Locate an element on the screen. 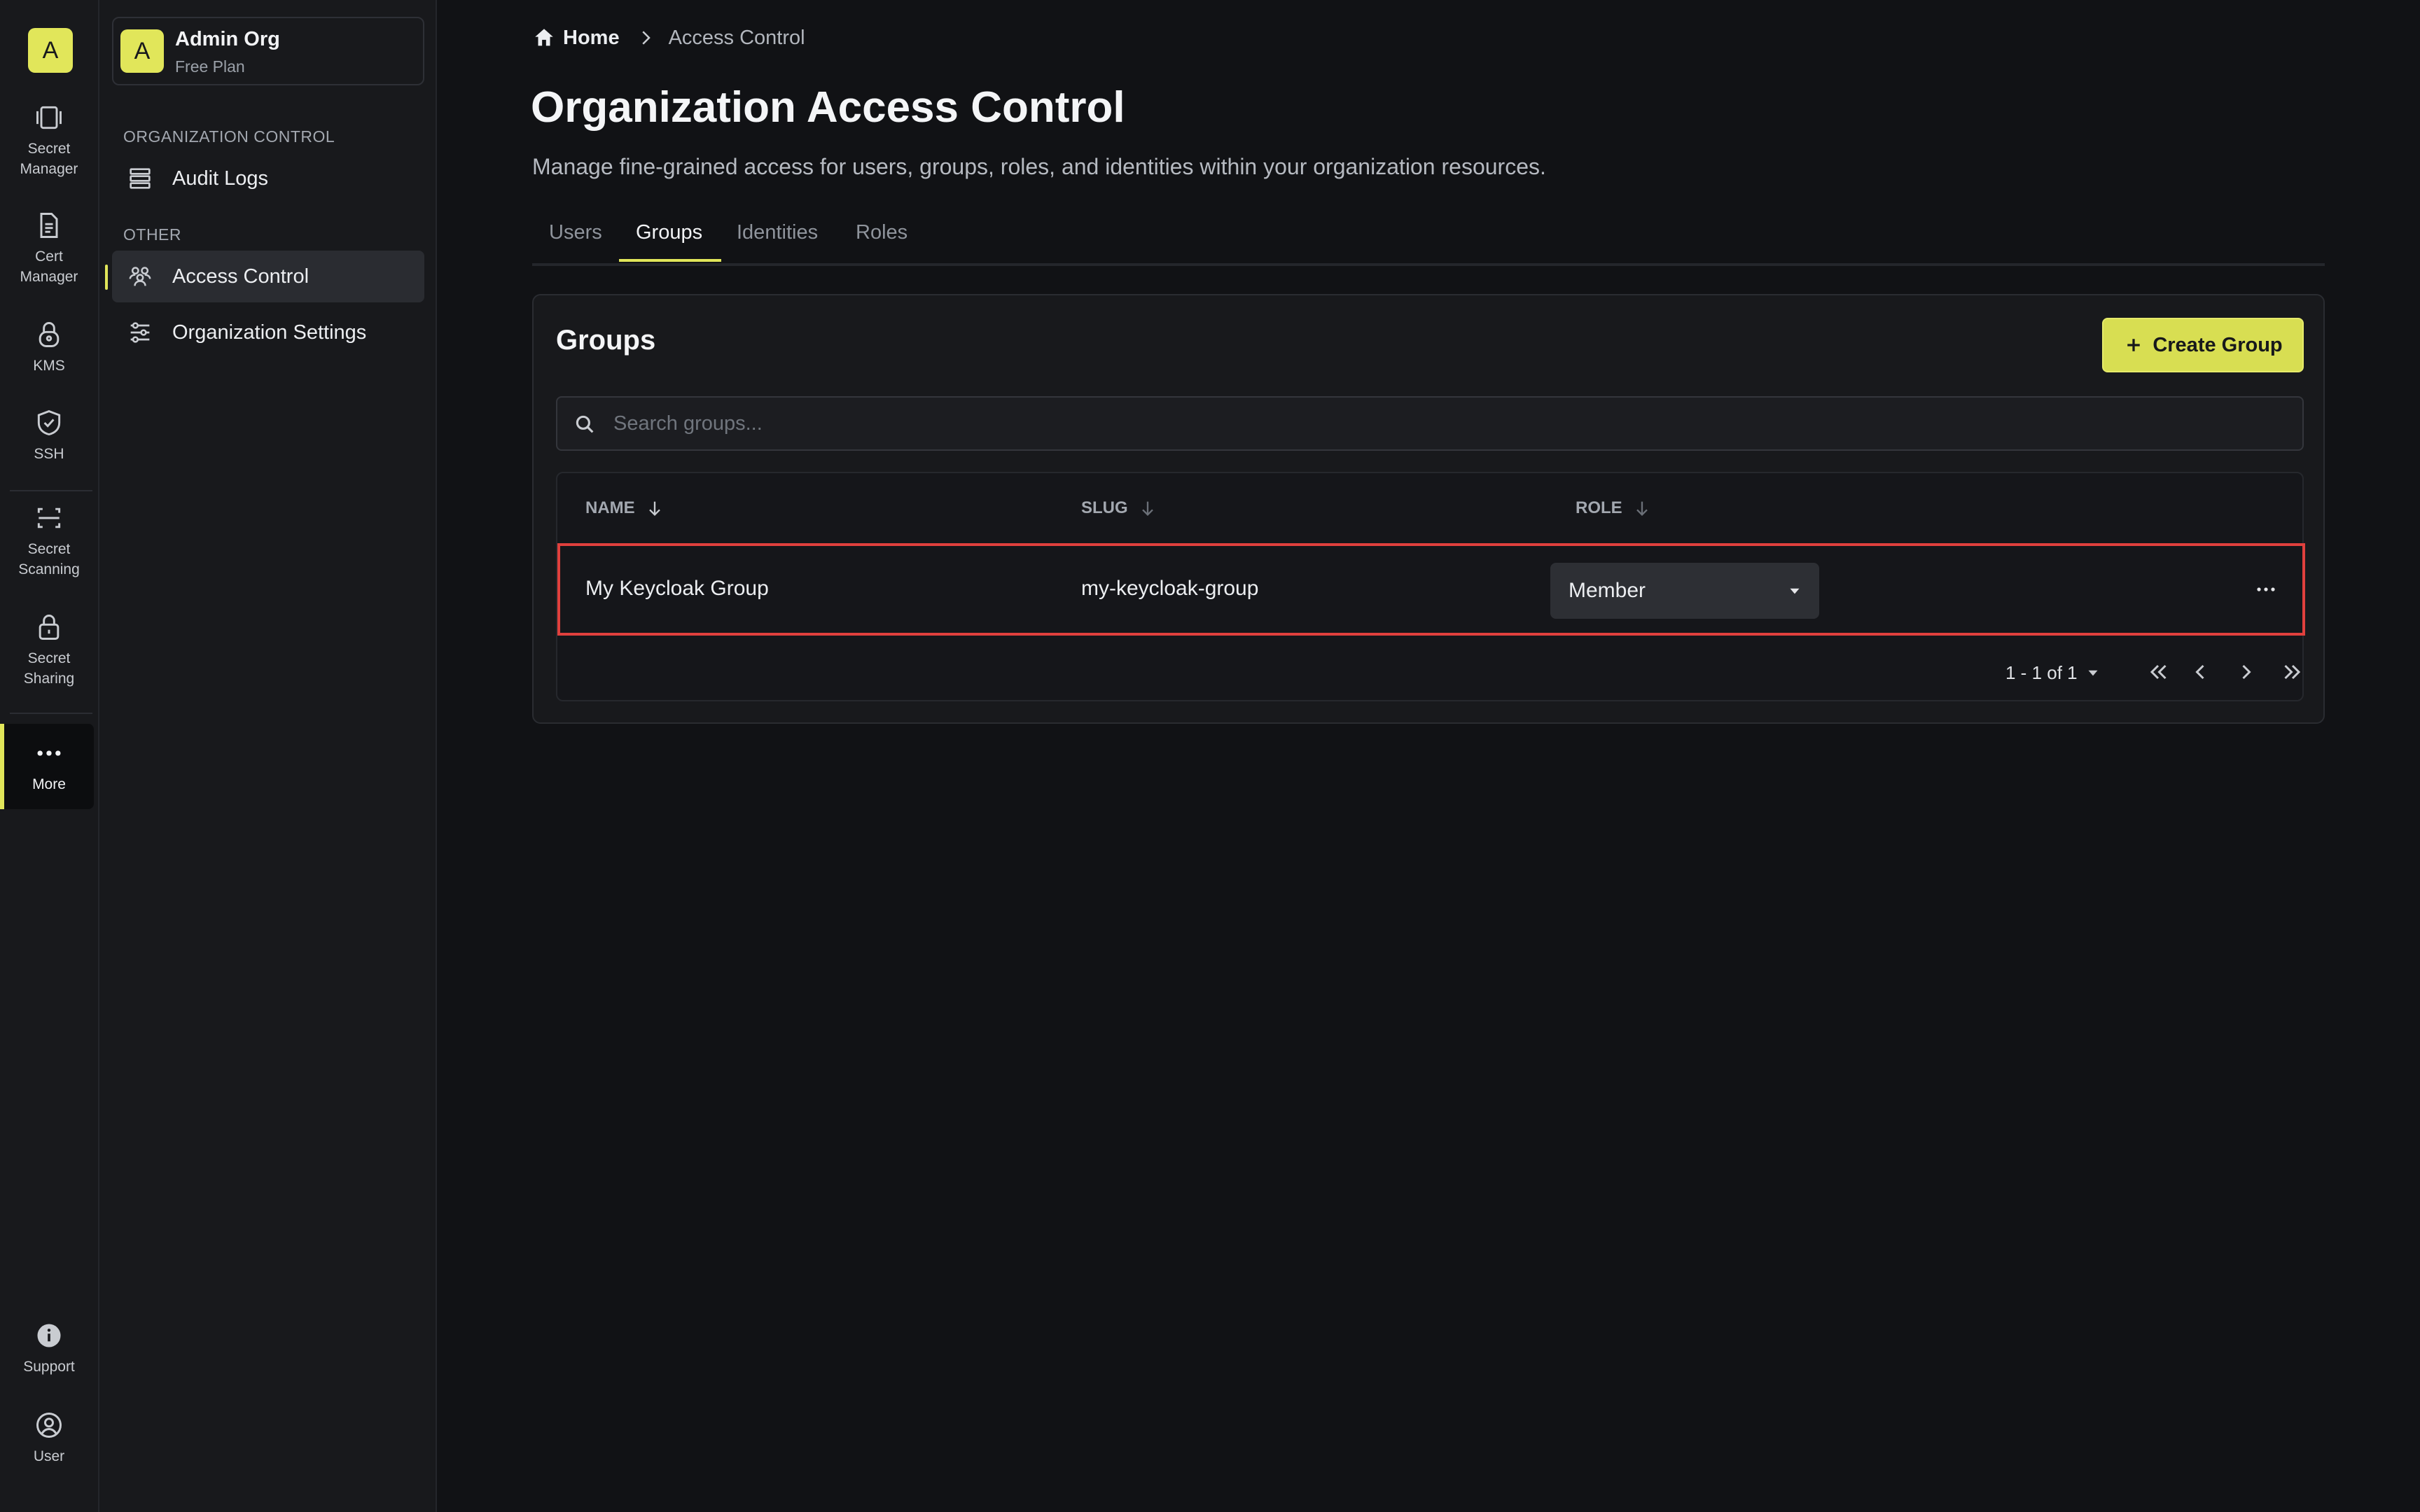  sidebar-item-label: Organization Settings is located at coordinates (269, 332).